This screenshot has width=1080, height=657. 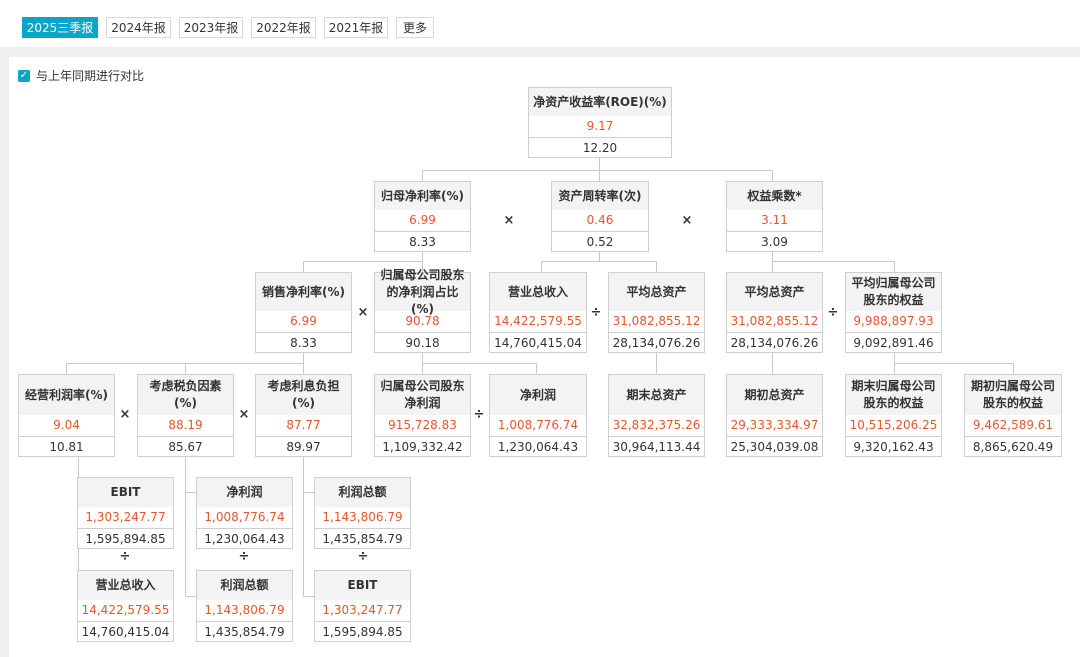 What do you see at coordinates (185, 447) in the screenshot?
I see `metric-prior-value: 85.67` at bounding box center [185, 447].